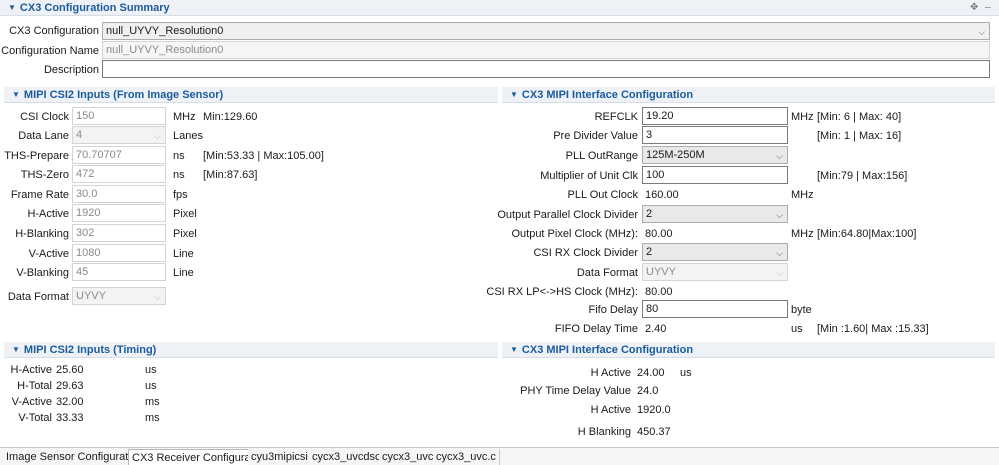  What do you see at coordinates (42, 234) in the screenshot?
I see `h-blanking-label: H-Blanking` at bounding box center [42, 234].